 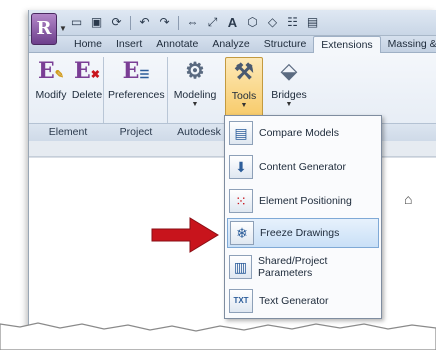 I want to click on menu-item-label: Content Generator, so click(x=302, y=167).